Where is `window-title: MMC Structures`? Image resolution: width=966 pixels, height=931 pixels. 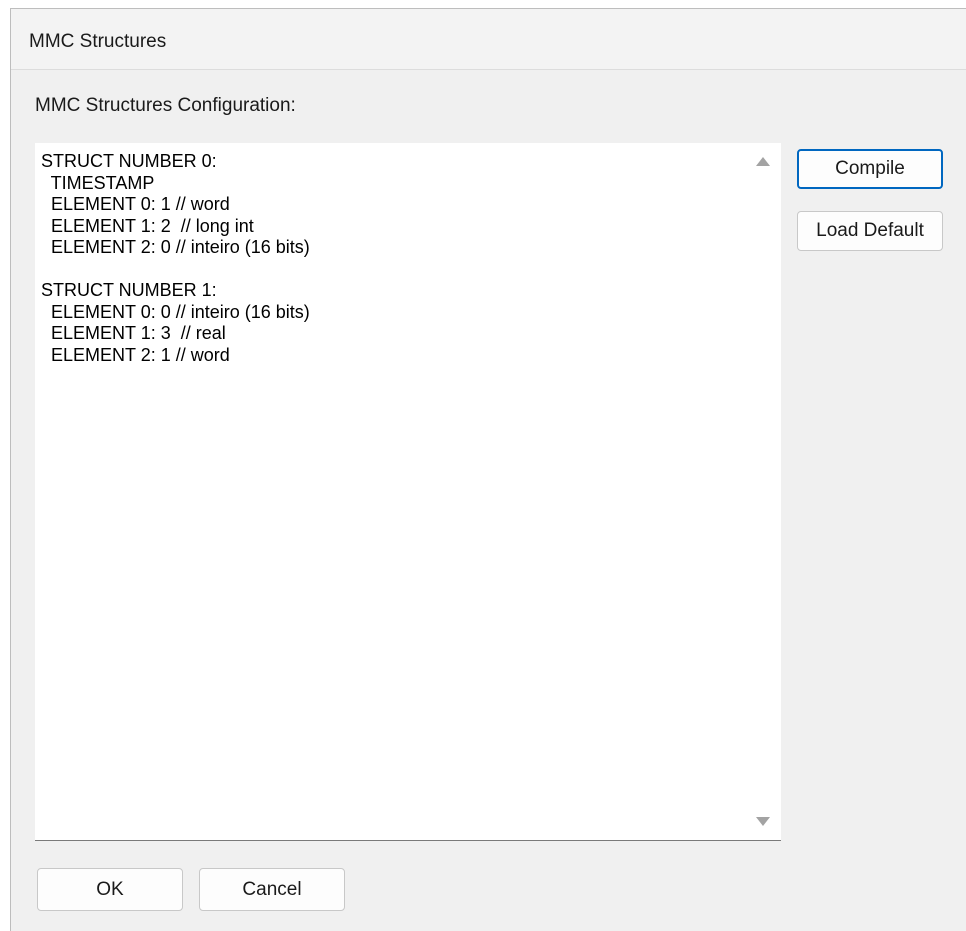
window-title: MMC Structures is located at coordinates (98, 41).